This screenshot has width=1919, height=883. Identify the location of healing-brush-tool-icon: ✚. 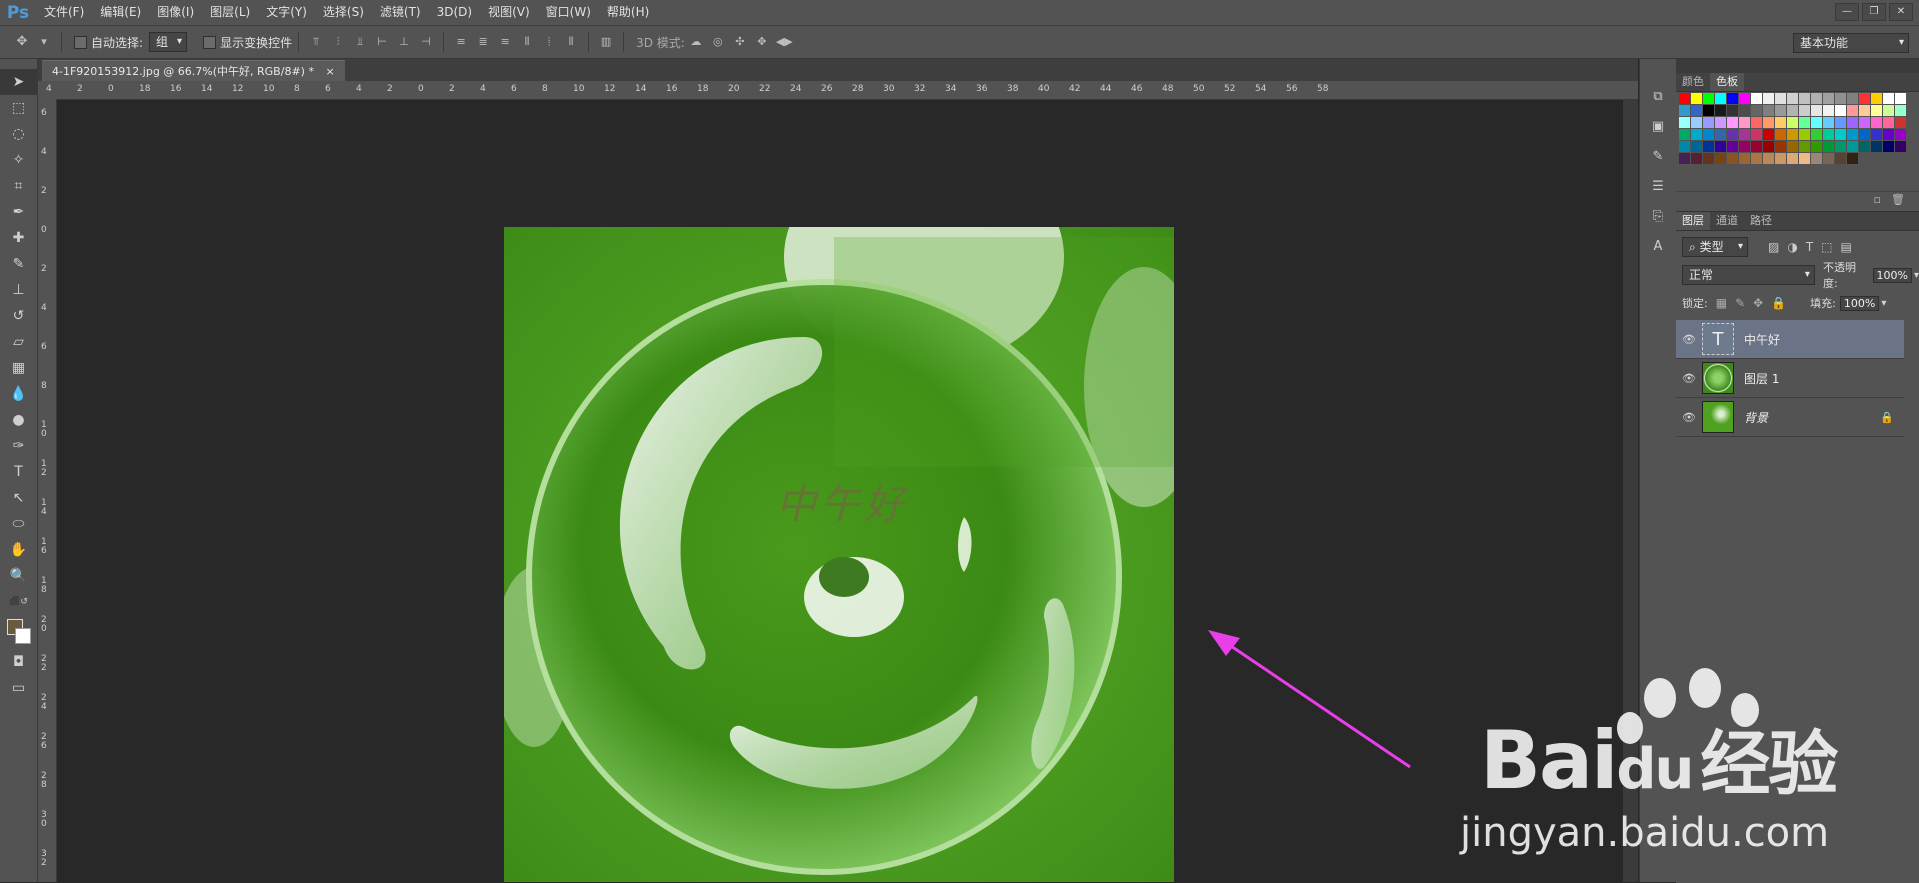
(18, 238).